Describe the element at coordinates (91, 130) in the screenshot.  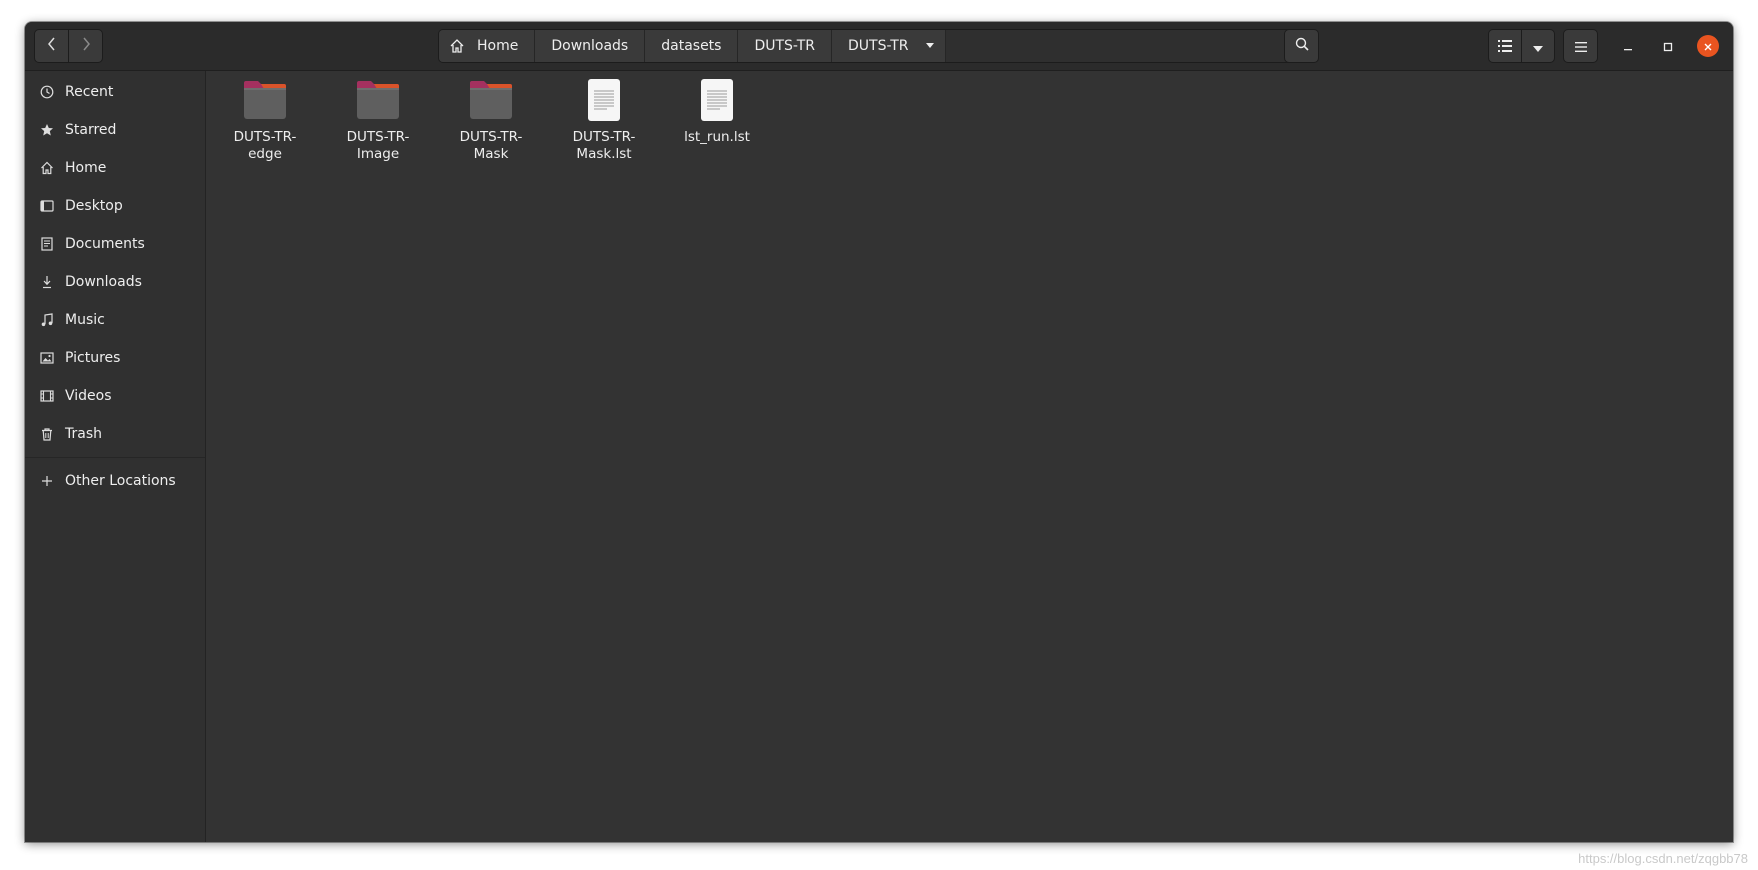
I see `sidebar-item-label: Starred` at that location.